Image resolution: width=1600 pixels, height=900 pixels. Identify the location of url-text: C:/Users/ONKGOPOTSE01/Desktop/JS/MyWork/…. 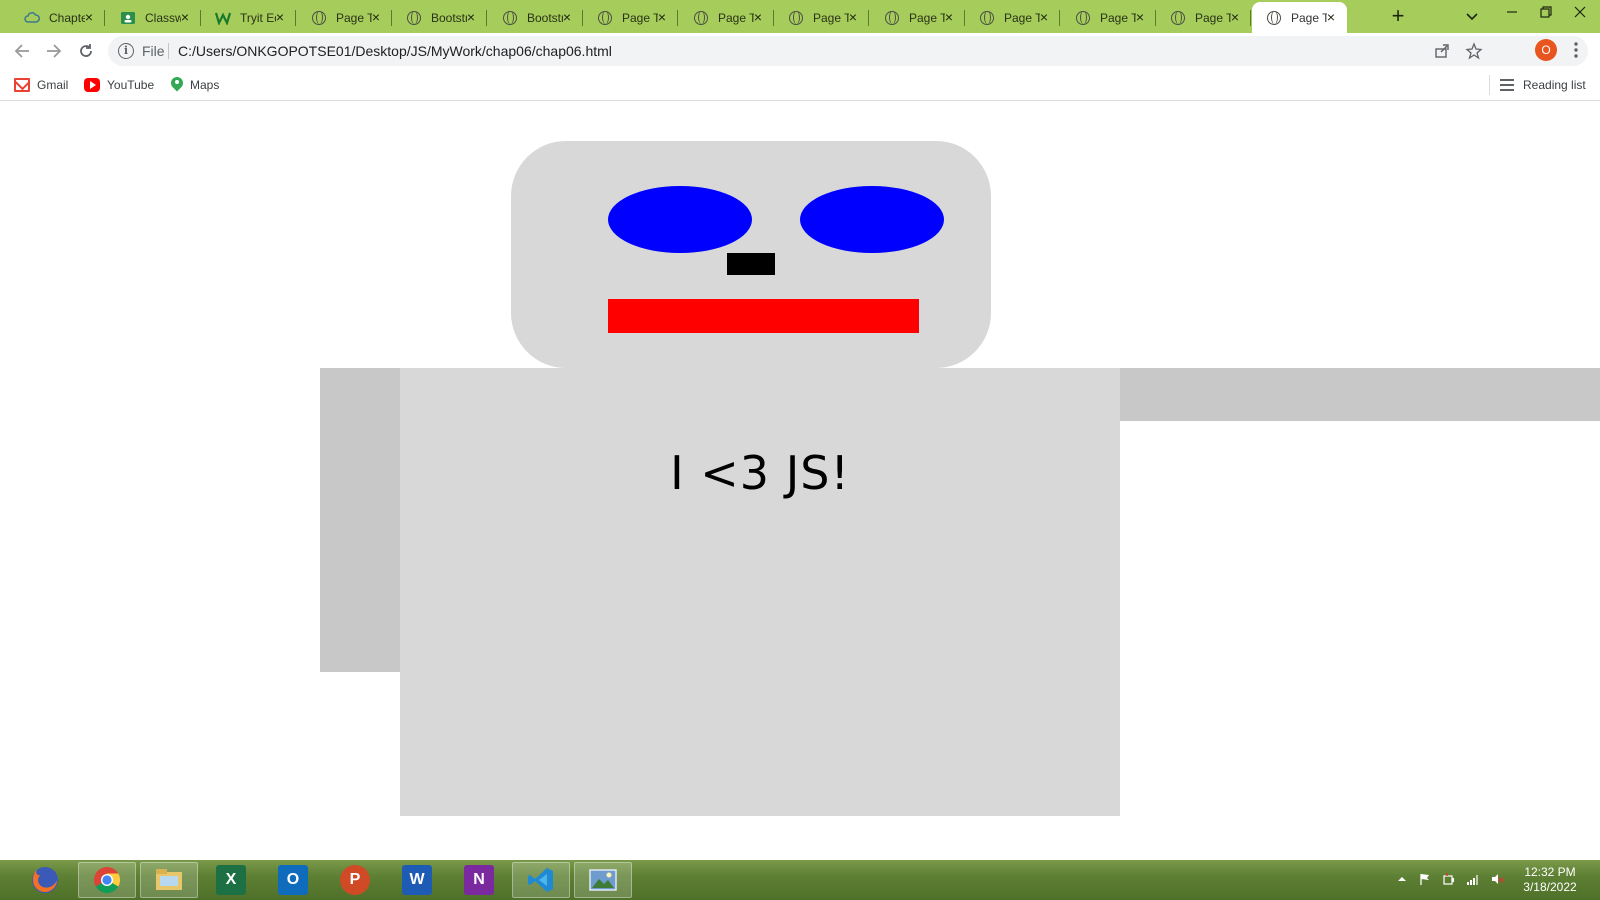
(395, 51).